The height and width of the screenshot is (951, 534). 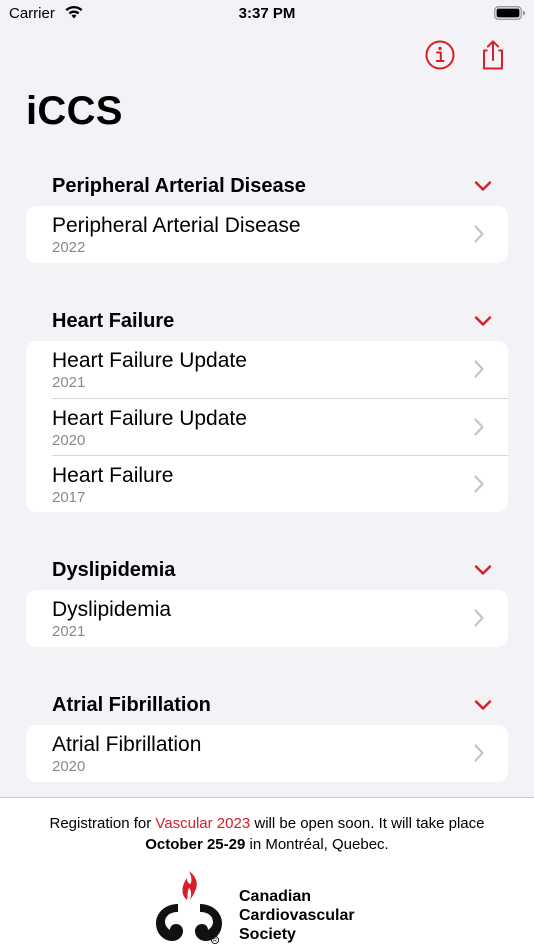 I want to click on clock: 3:37 PM, so click(x=267, y=13).